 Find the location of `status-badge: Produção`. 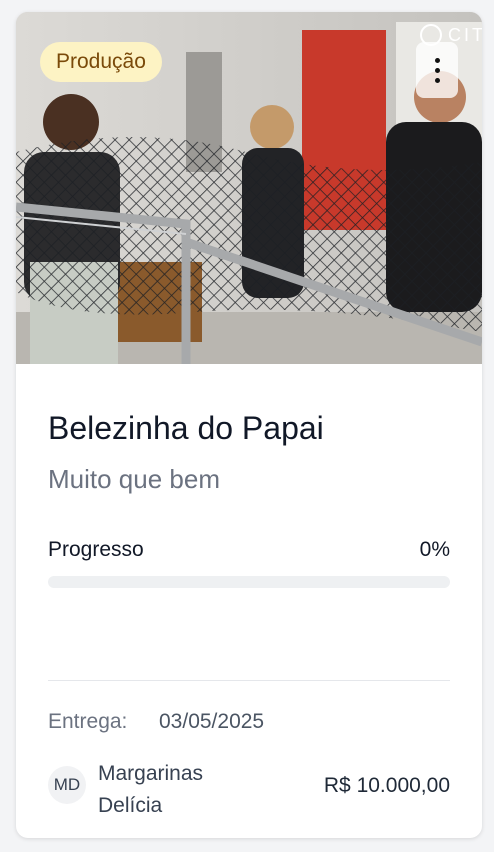

status-badge: Produção is located at coordinates (101, 62).